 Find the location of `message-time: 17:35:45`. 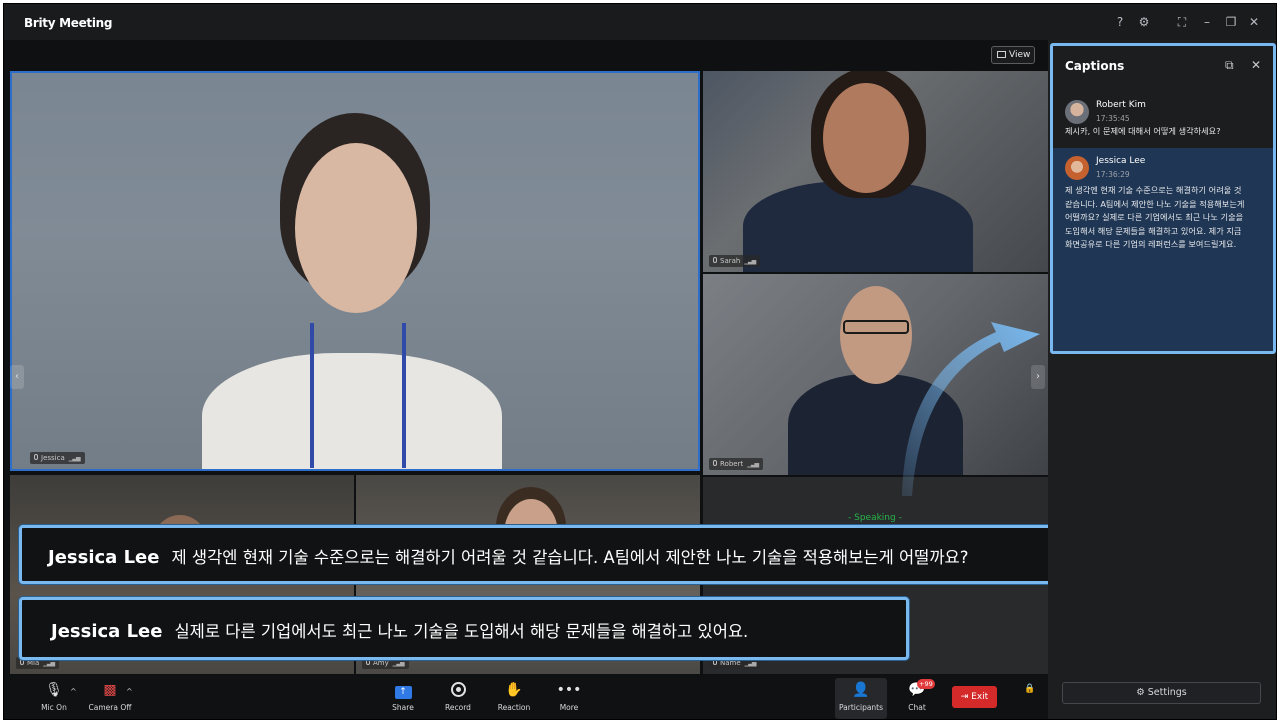

message-time: 17:35:45 is located at coordinates (1113, 118).